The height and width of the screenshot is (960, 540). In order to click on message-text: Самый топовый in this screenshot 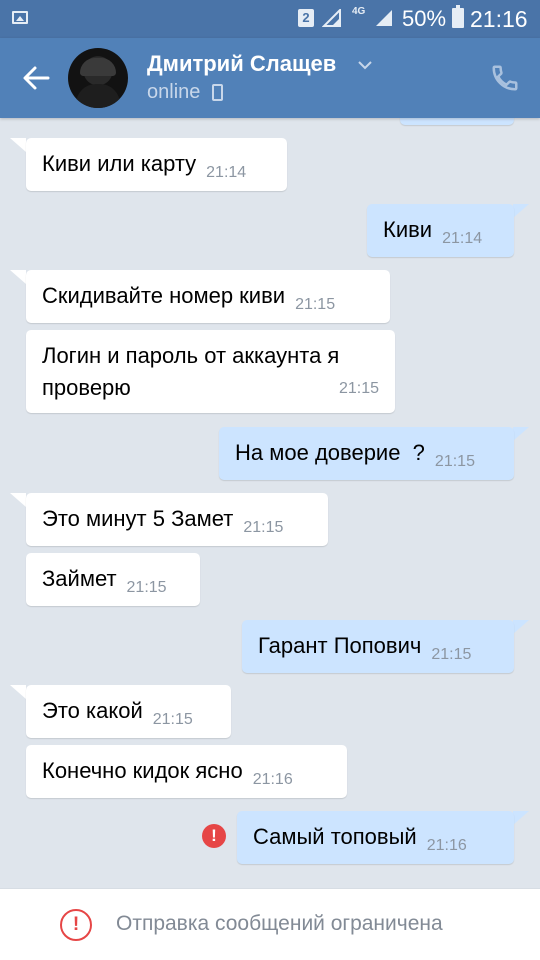, I will do `click(335, 836)`.